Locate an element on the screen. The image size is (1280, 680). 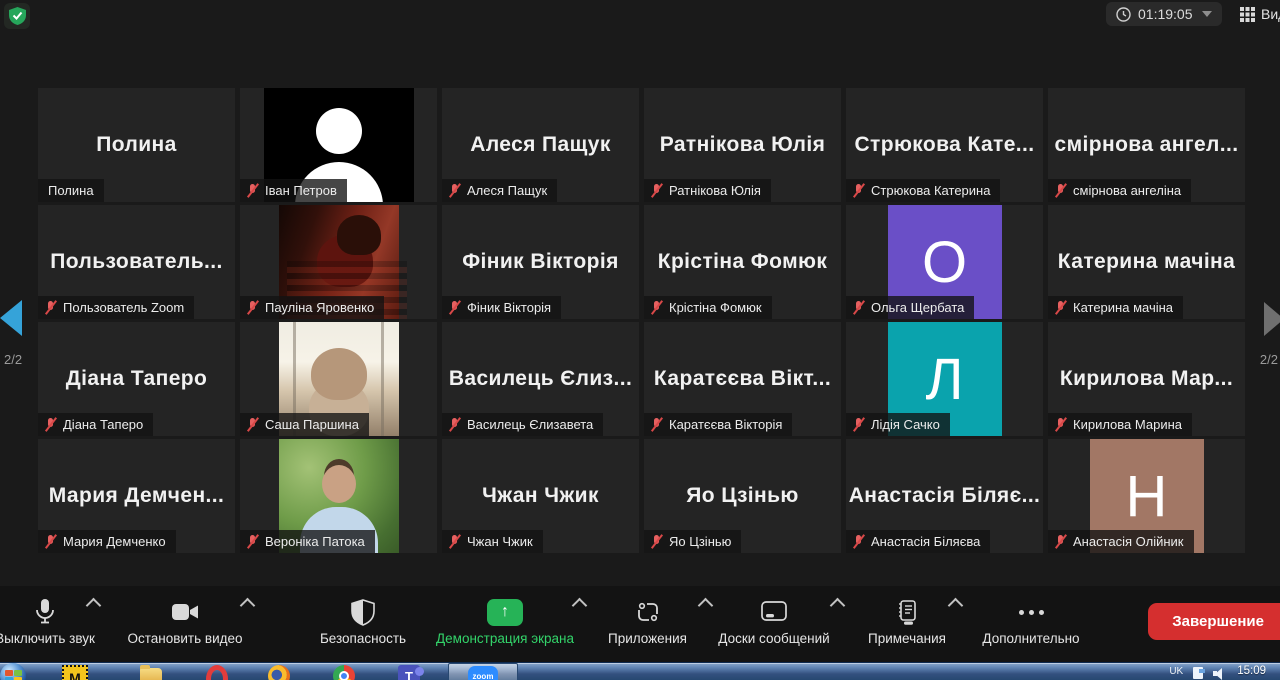
whiteboard-icon is located at coordinates (774, 611).